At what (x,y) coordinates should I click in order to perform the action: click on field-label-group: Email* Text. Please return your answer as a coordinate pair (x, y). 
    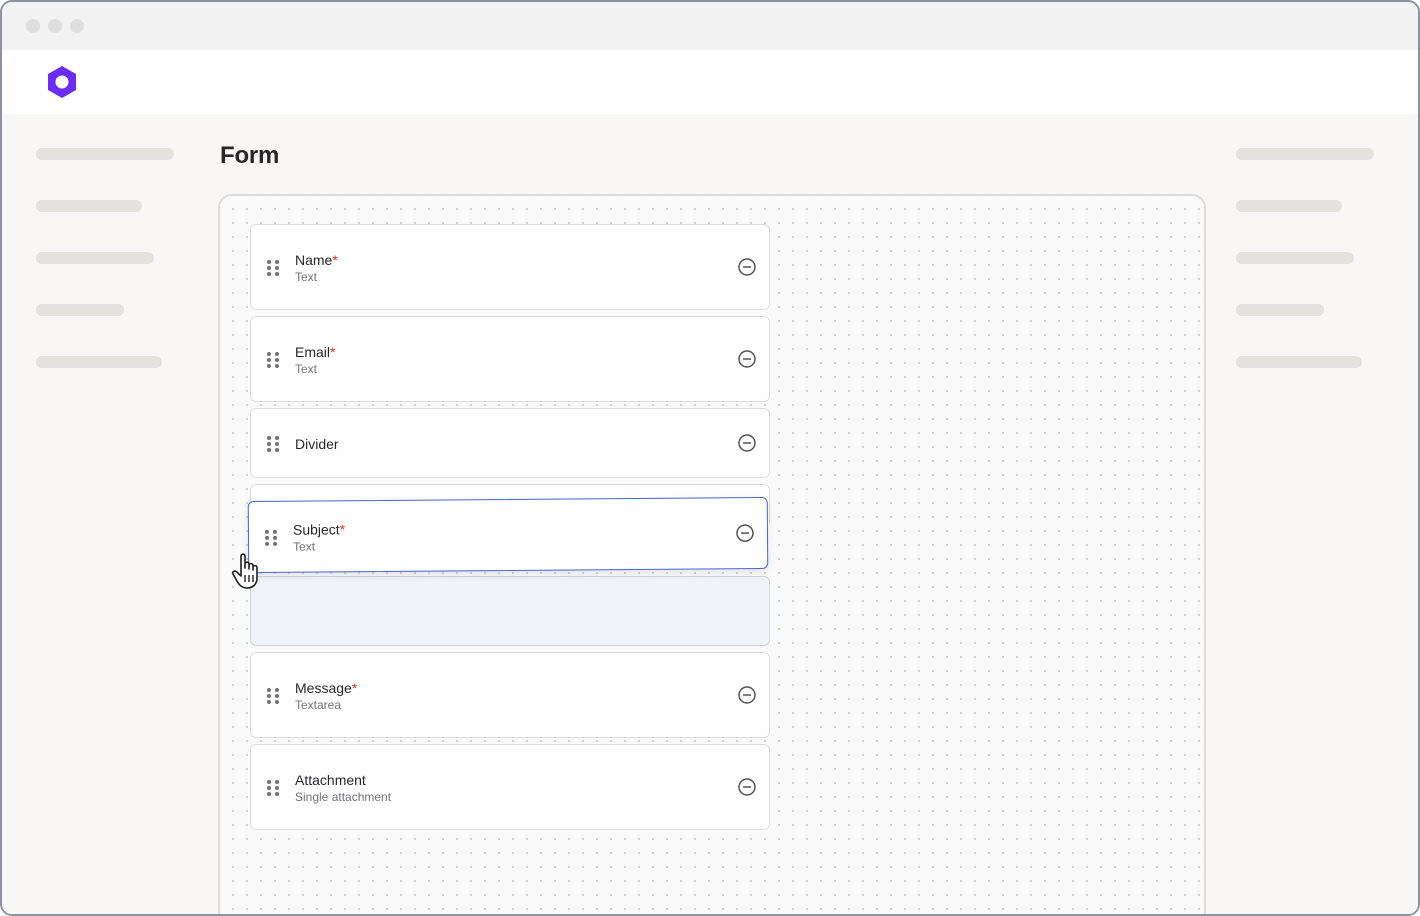
    Looking at the image, I should click on (315, 360).